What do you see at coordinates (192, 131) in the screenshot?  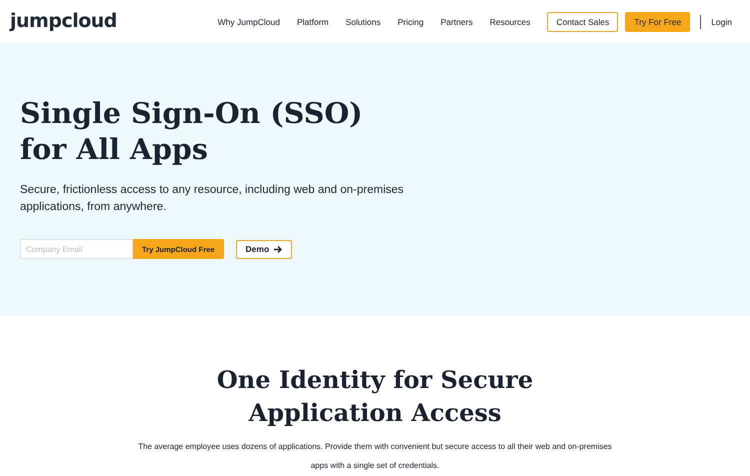 I see `hero-title: Single Sign-On (SSO) for All Apps` at bounding box center [192, 131].